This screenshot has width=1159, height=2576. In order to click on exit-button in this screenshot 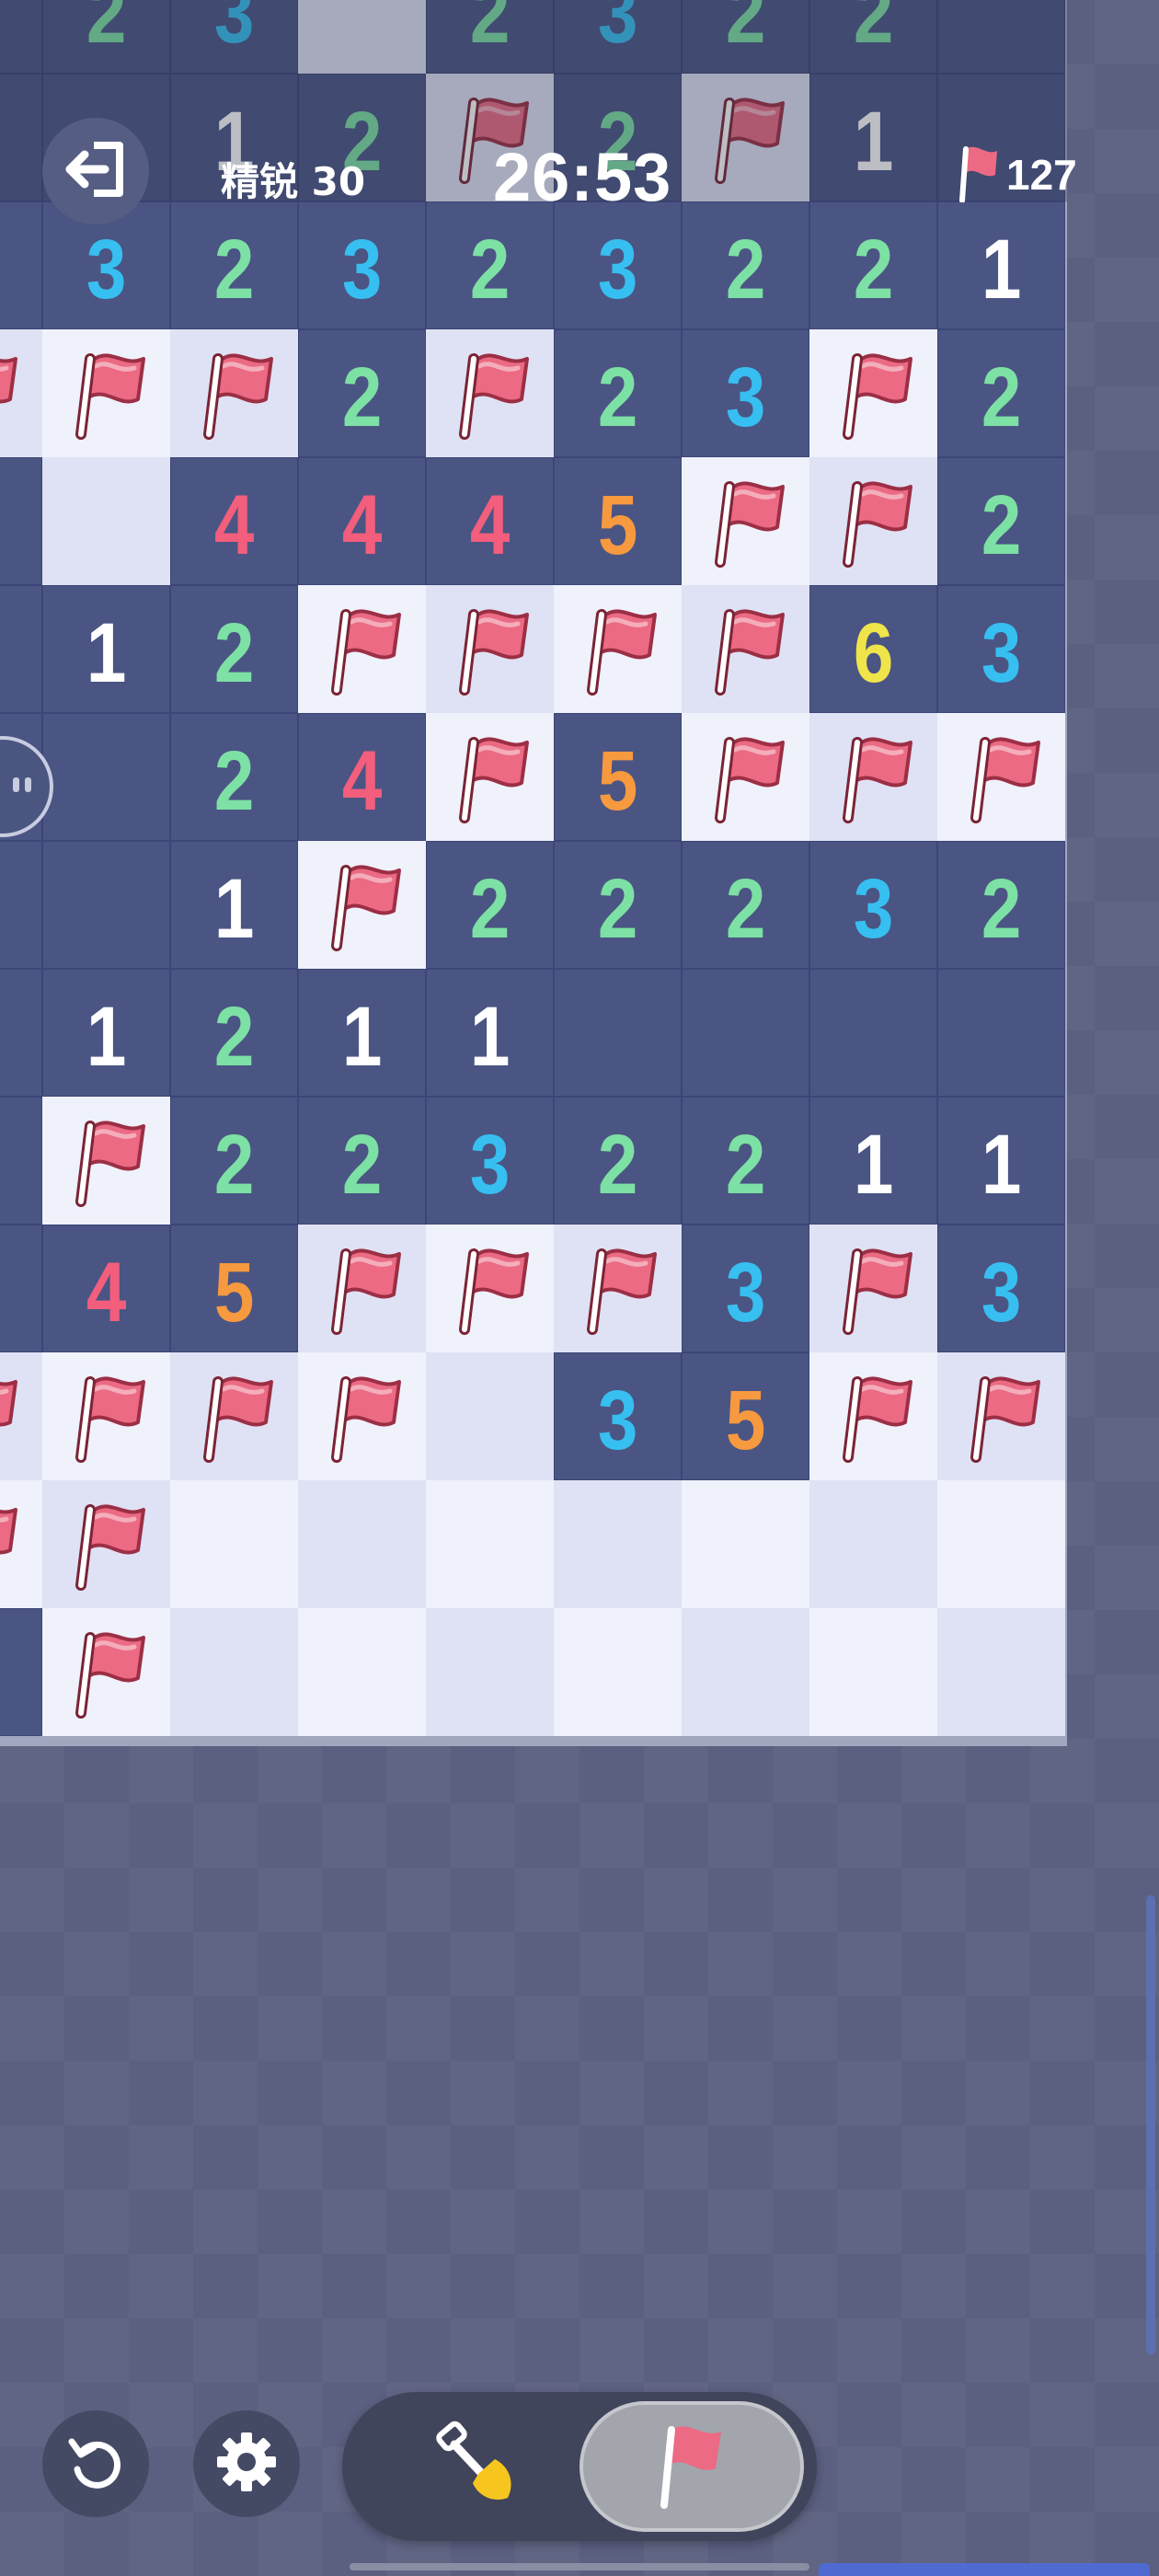, I will do `click(95, 171)`.